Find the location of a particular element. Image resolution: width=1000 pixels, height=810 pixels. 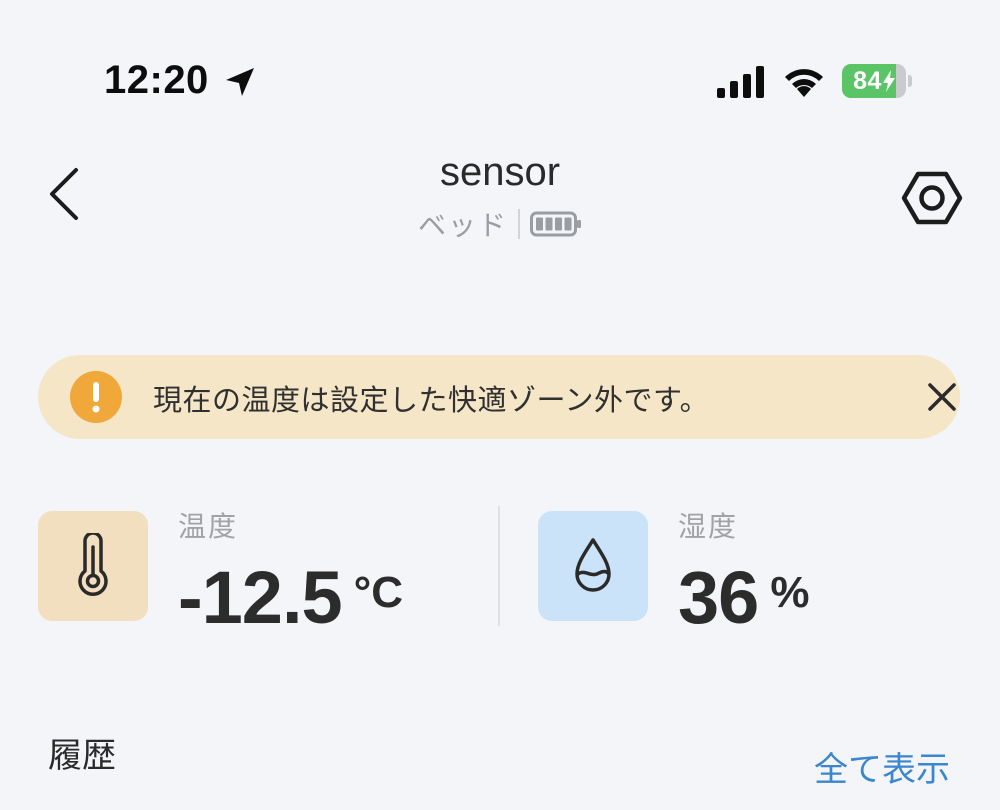

close-icon is located at coordinates (942, 397).